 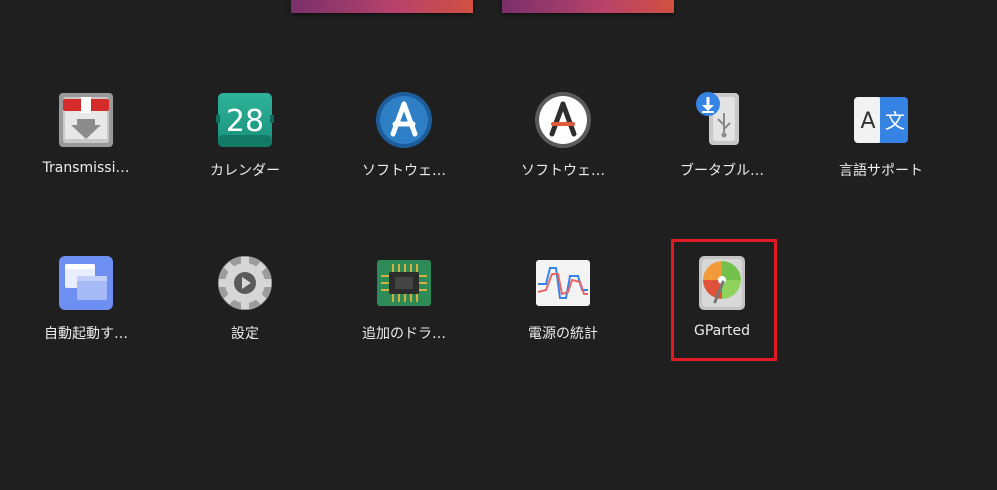 I want to click on calendar-icon: 28, so click(x=245, y=120).